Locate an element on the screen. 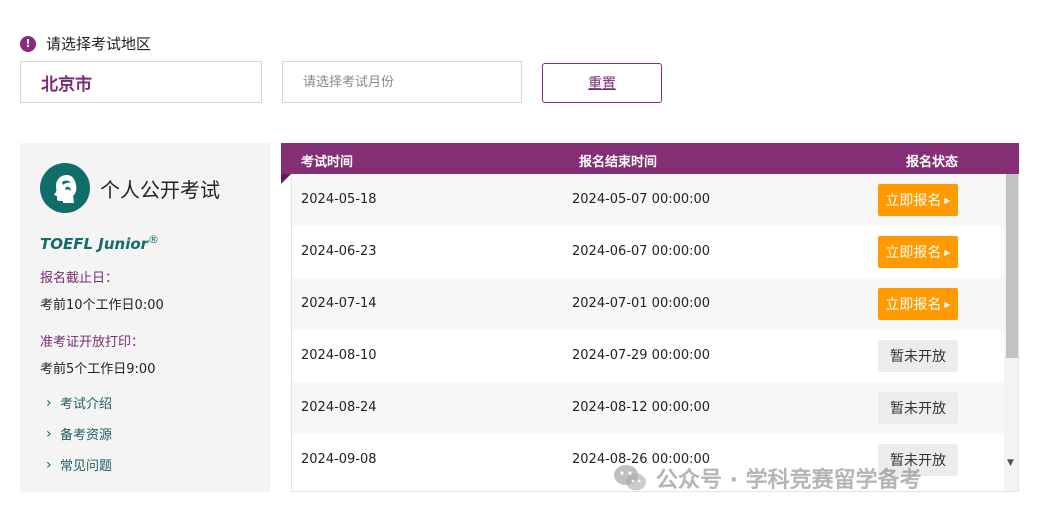 The width and height of the screenshot is (1038, 521). link-faq: › 常见问题 is located at coordinates (148, 465).